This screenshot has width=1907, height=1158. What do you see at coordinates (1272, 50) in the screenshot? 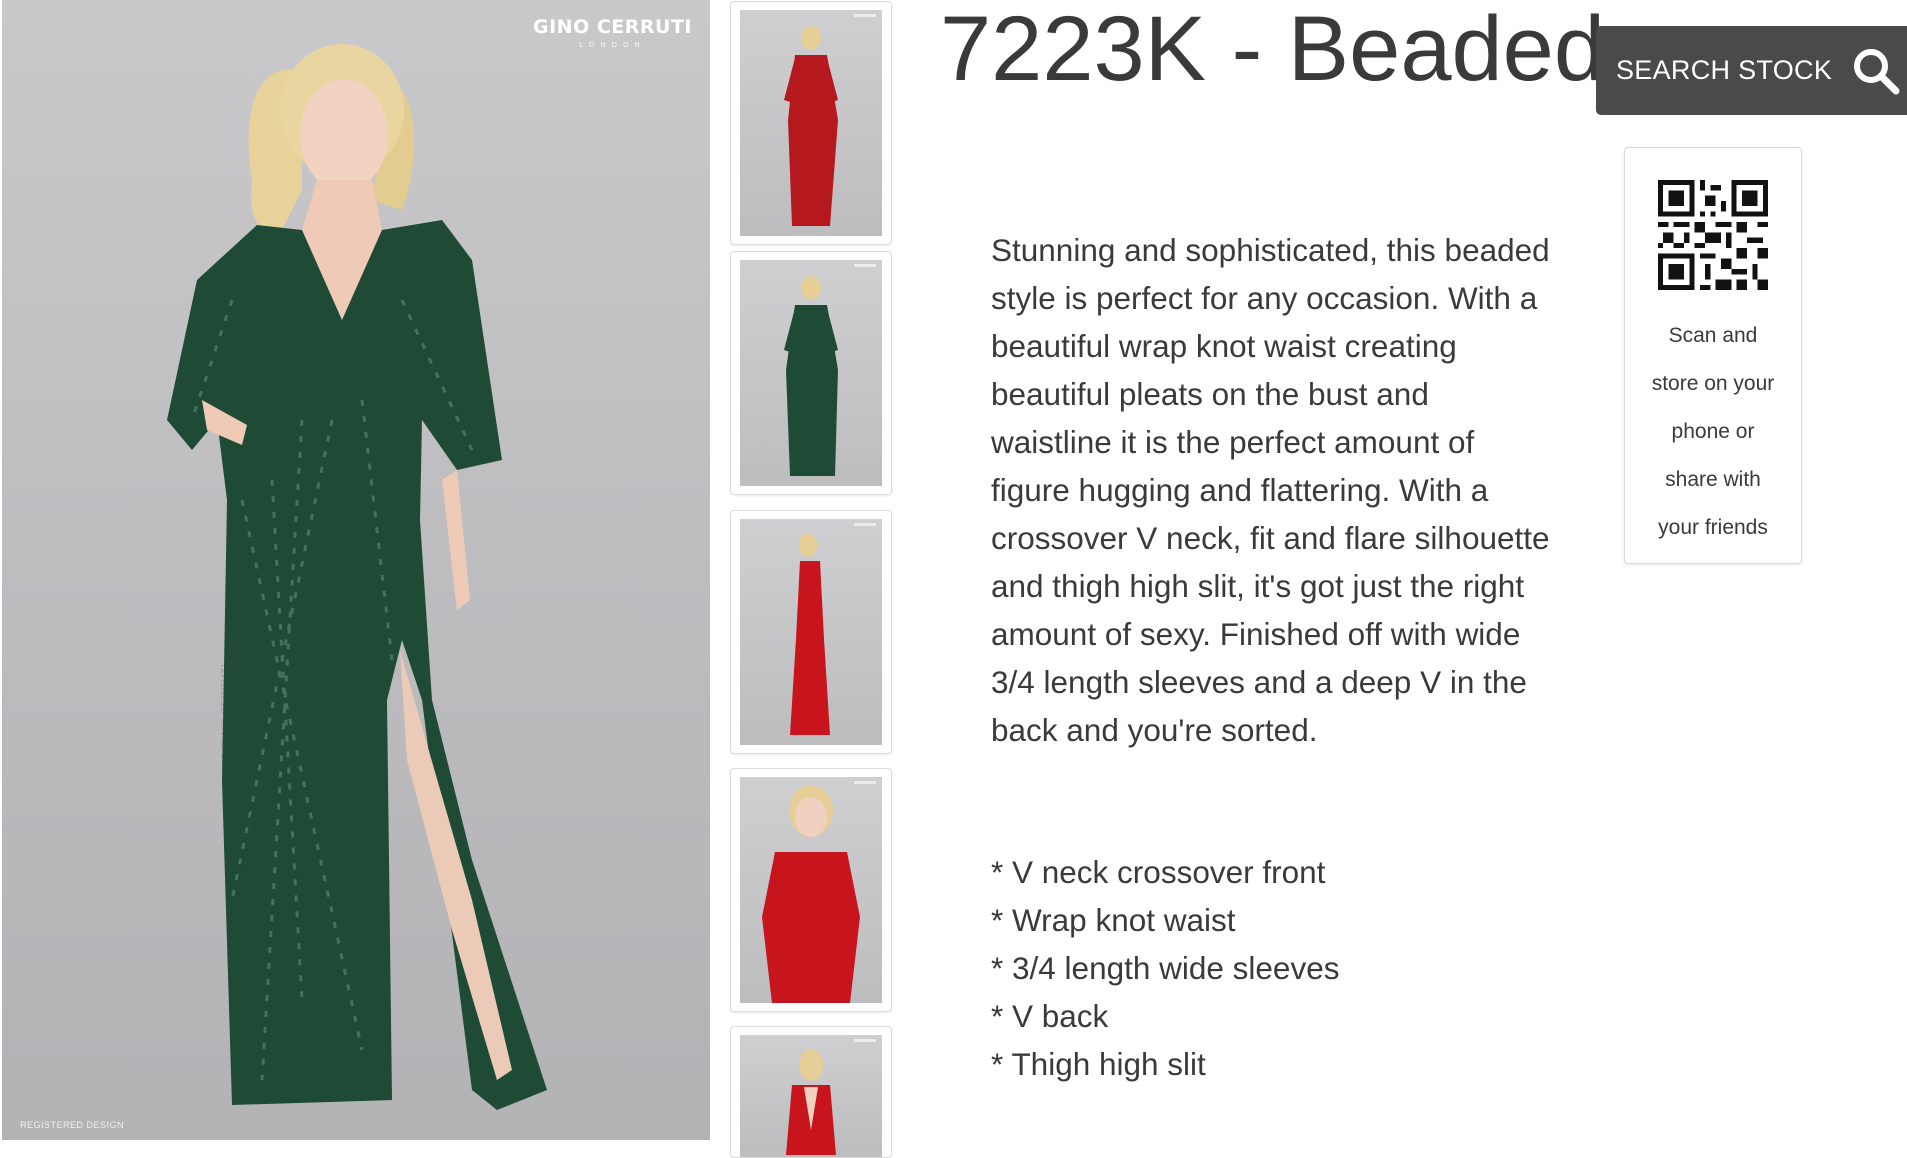
I see `product-title: 7223K - Beaded` at bounding box center [1272, 50].